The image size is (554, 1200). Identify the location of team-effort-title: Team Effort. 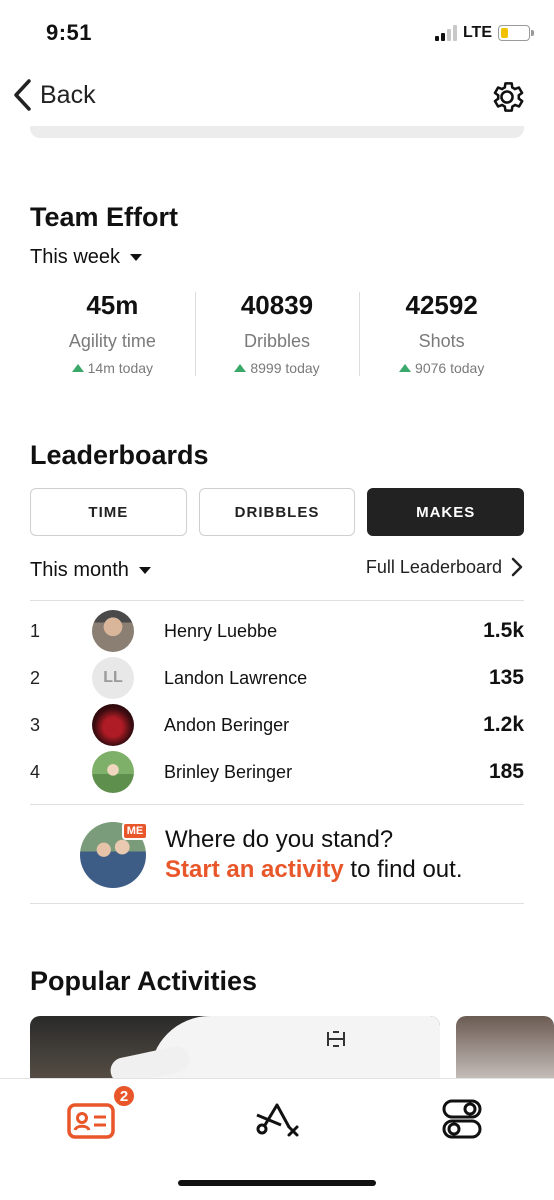
(104, 217).